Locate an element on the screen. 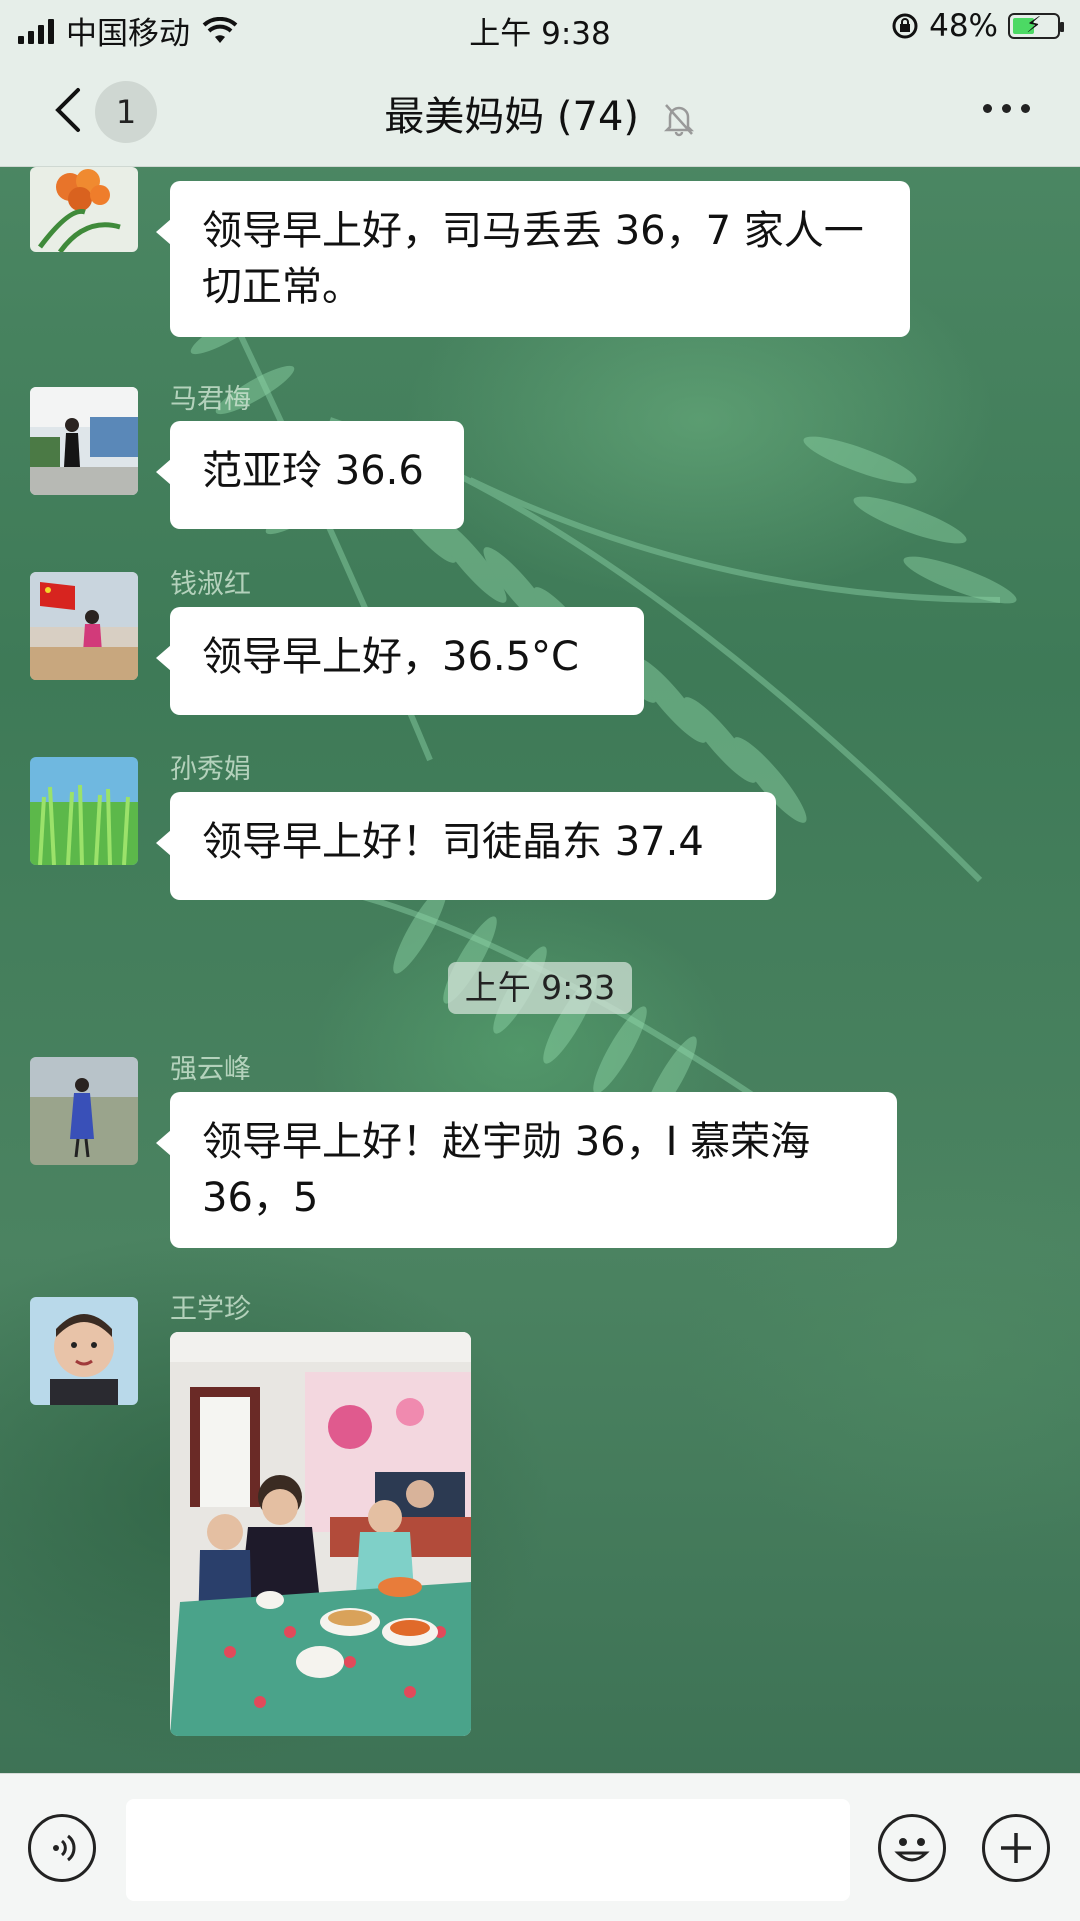 The width and height of the screenshot is (1080, 1921). emoji-icon is located at coordinates (912, 1848).